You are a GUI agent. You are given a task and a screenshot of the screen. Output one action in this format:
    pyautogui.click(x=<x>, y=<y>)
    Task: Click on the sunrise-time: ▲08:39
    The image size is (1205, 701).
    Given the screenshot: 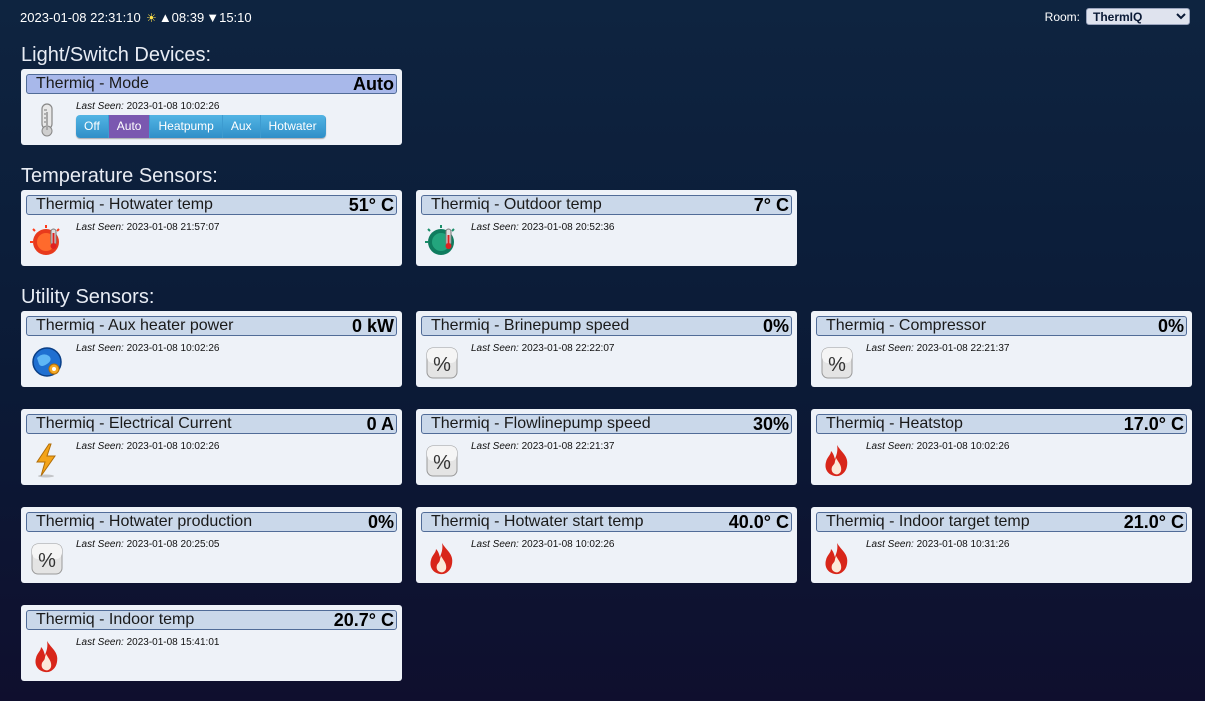 What is the action you would take?
    pyautogui.click(x=181, y=17)
    